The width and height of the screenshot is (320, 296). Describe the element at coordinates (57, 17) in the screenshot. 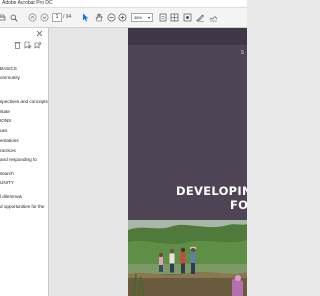

I see `page-number-input: 1` at that location.